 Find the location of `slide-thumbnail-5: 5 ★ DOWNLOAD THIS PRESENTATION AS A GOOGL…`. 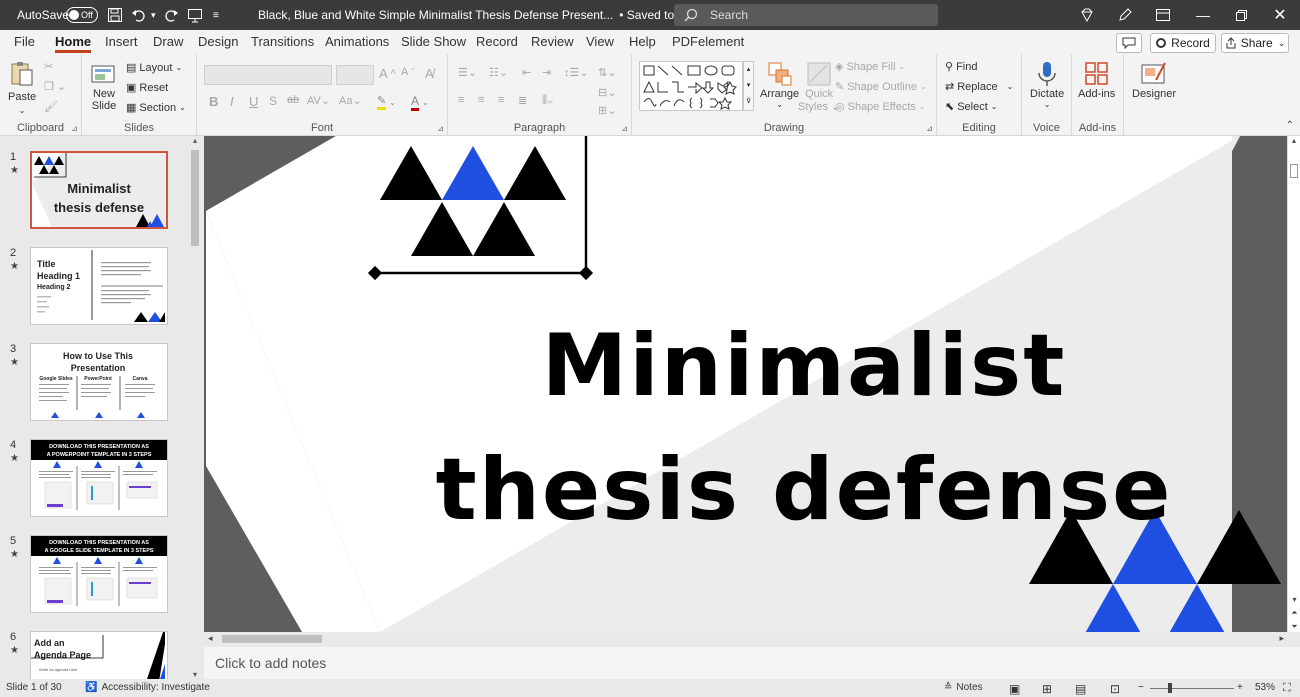

slide-thumbnail-5: 5 ★ DOWNLOAD THIS PRESENTATION AS A GOOGL… is located at coordinates (103, 578).